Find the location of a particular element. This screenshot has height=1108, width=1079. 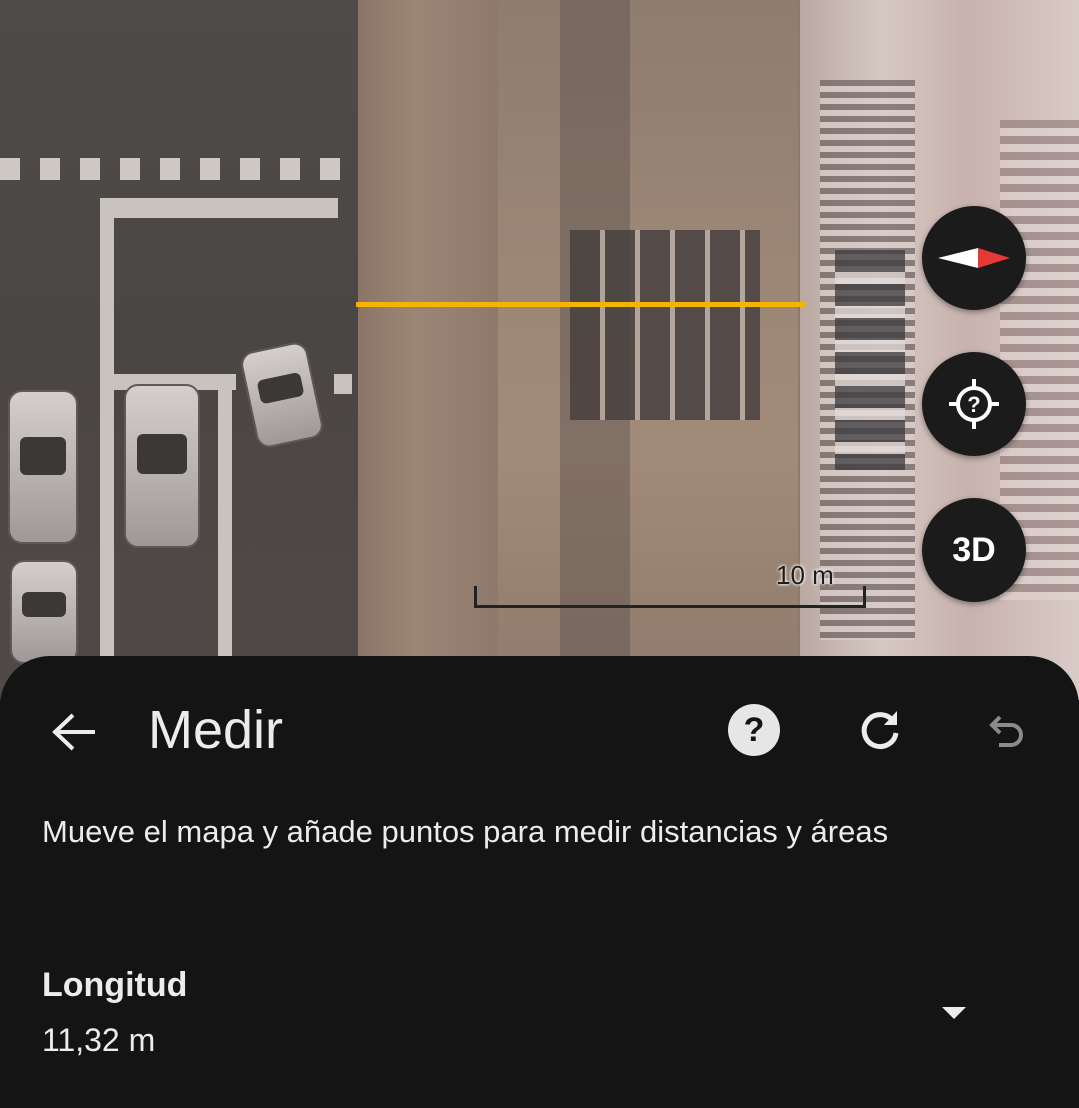

refresh-icon is located at coordinates (880, 730).